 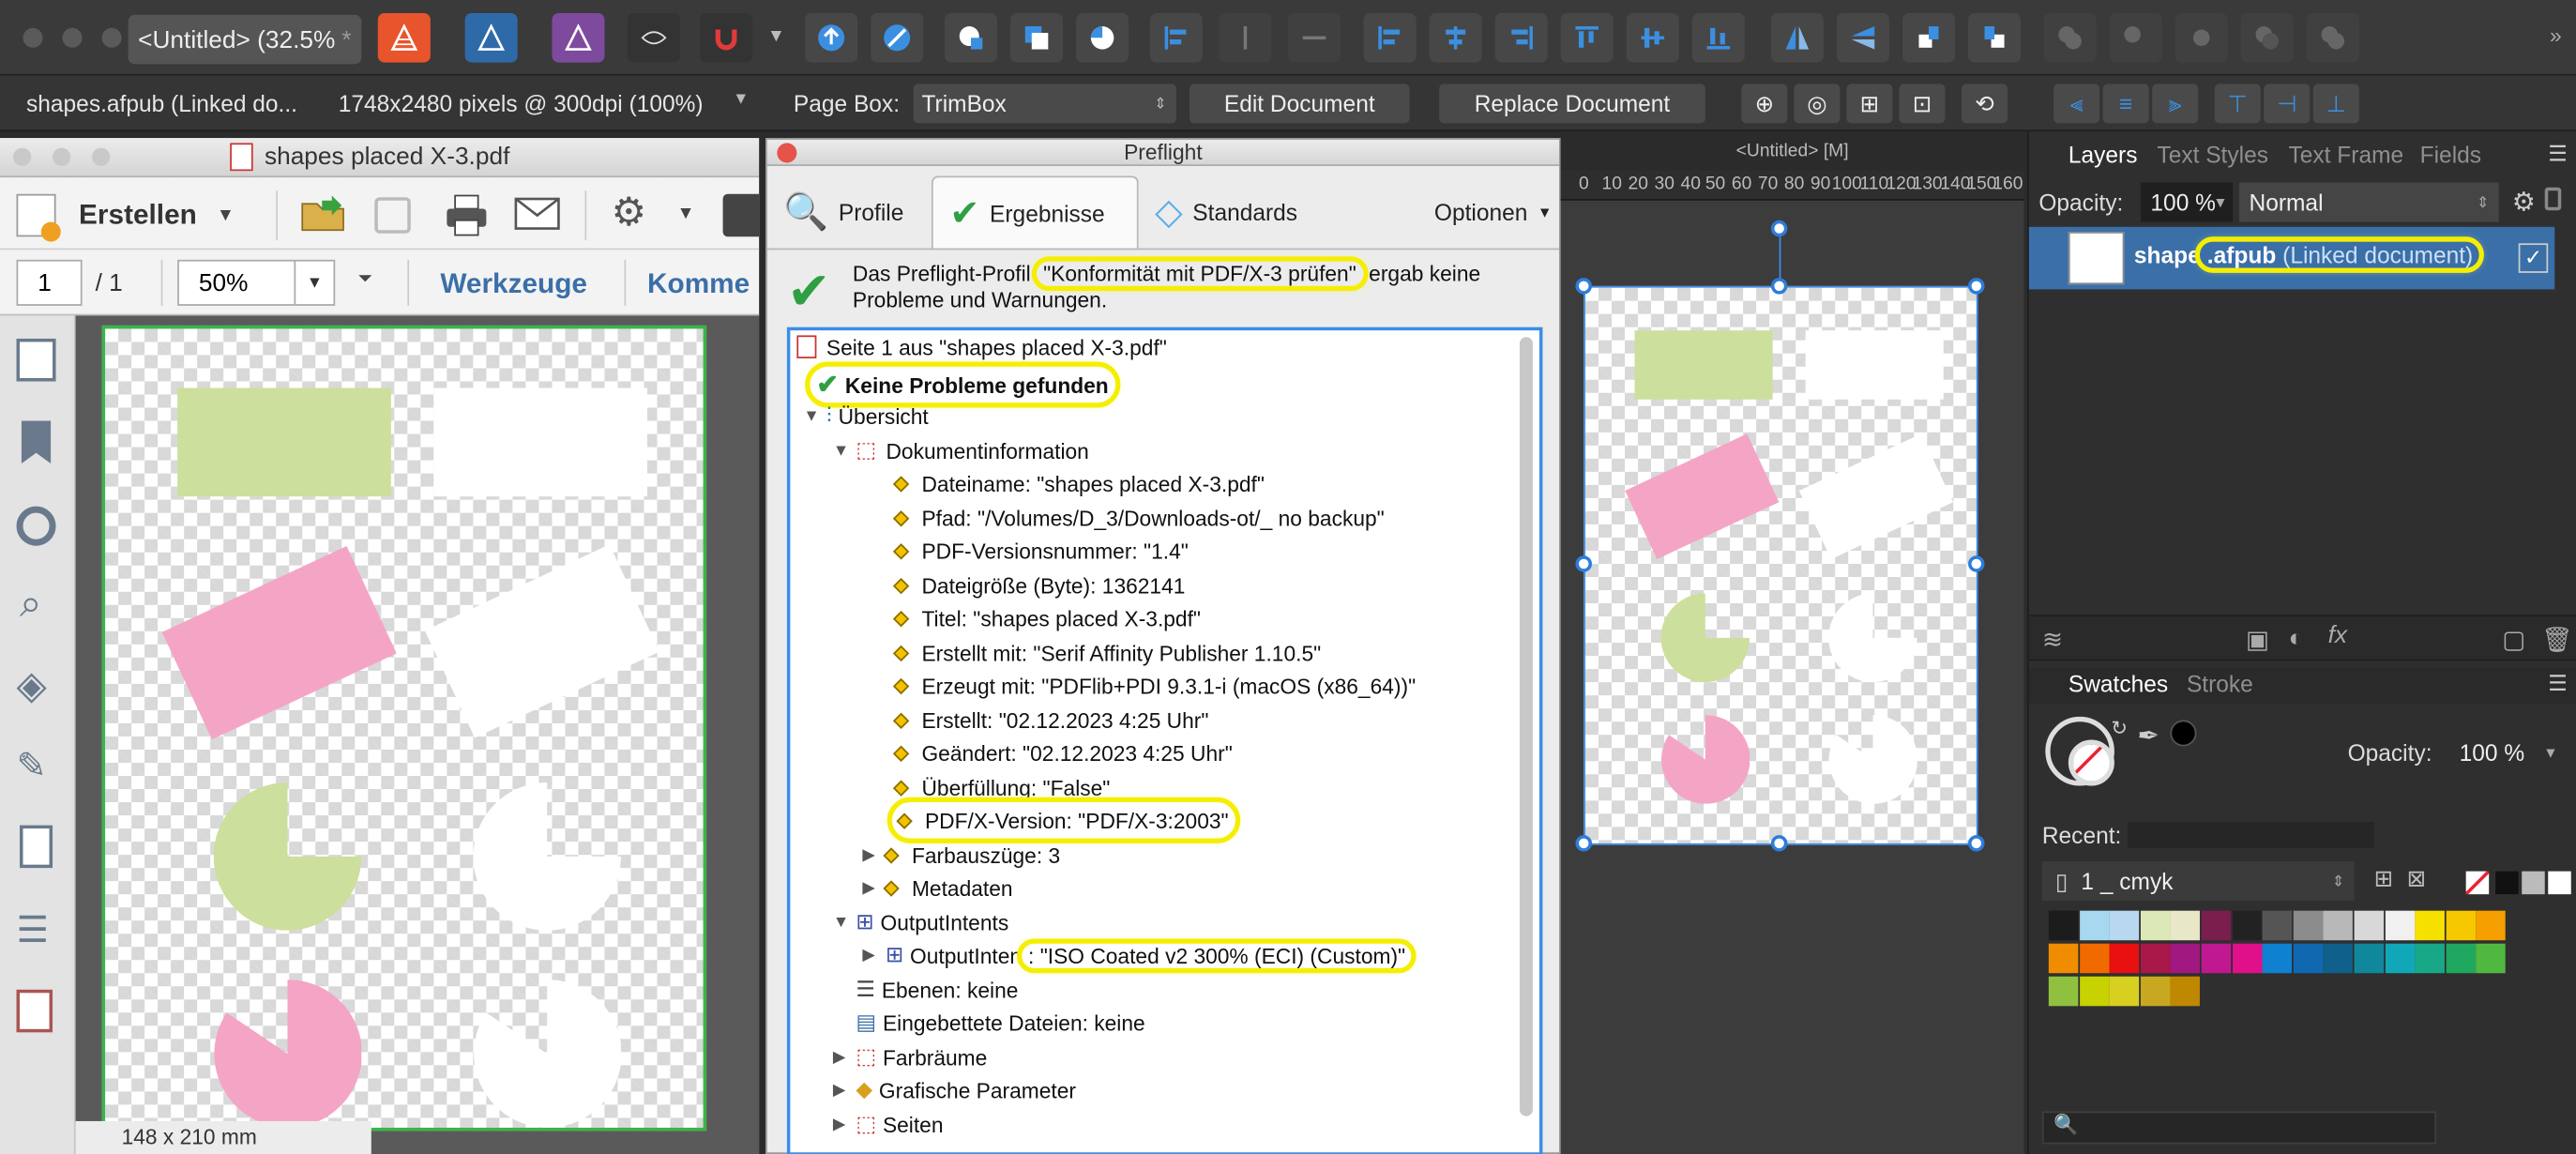 I want to click on layers-opacity-field: 100 % ▼, so click(x=2186, y=202).